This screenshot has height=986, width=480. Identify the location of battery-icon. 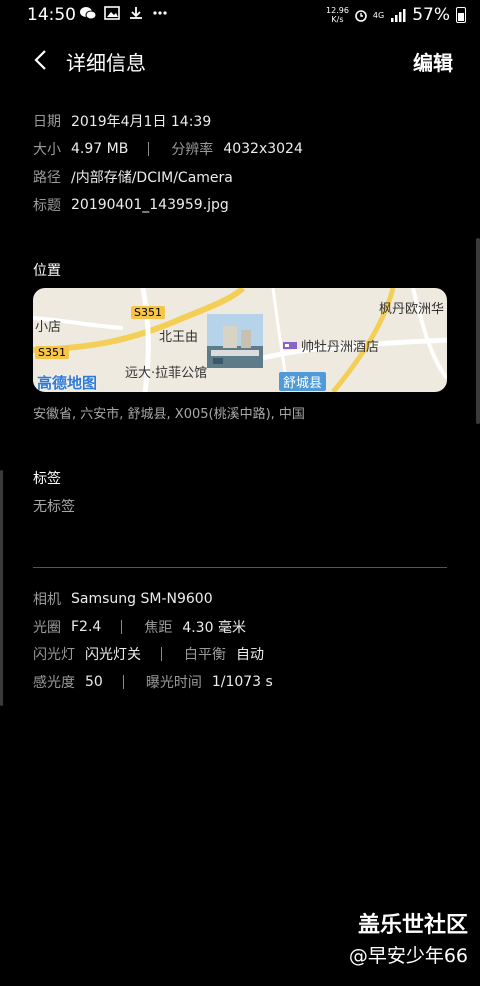
(461, 15).